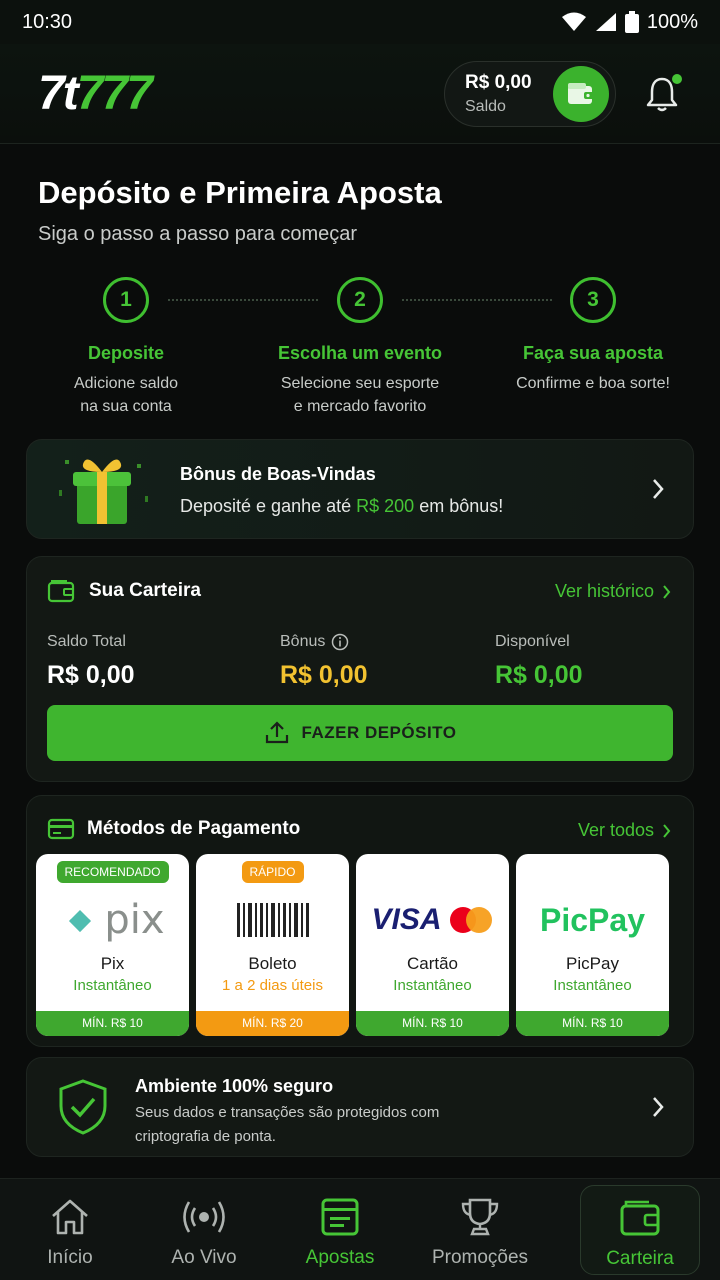 The height and width of the screenshot is (1280, 720). Describe the element at coordinates (324, 675) in the screenshot. I see `bonus-balance-value: R$ 0,00` at that location.